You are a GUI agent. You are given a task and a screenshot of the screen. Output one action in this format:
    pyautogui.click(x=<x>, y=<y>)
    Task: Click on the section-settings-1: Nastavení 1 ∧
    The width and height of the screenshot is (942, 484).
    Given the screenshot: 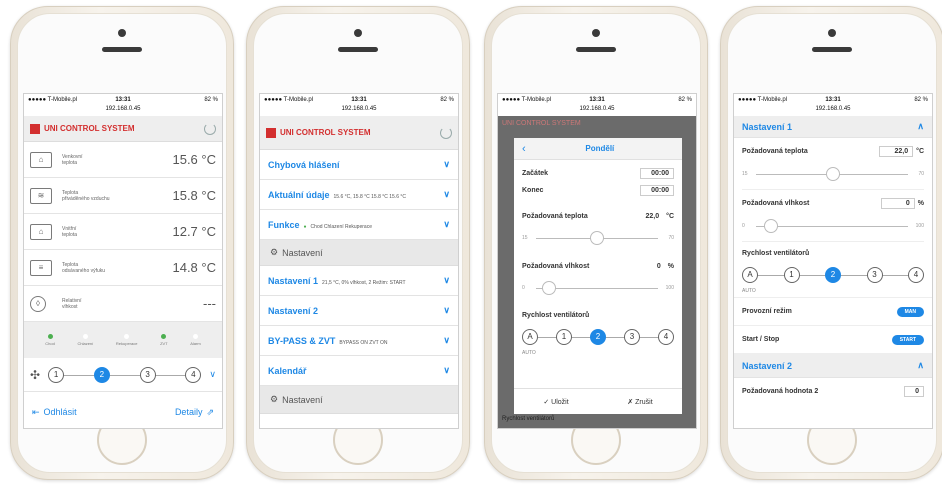 What is the action you would take?
    pyautogui.click(x=833, y=127)
    